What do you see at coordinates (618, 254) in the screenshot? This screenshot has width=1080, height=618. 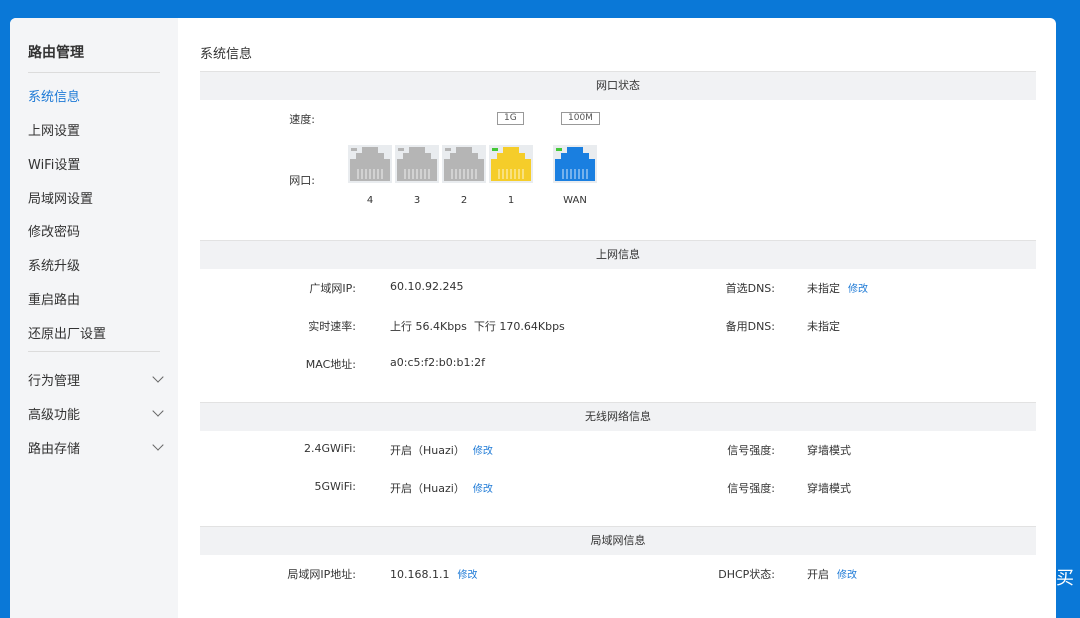 I see `section-header-internet-info: 上网信息` at bounding box center [618, 254].